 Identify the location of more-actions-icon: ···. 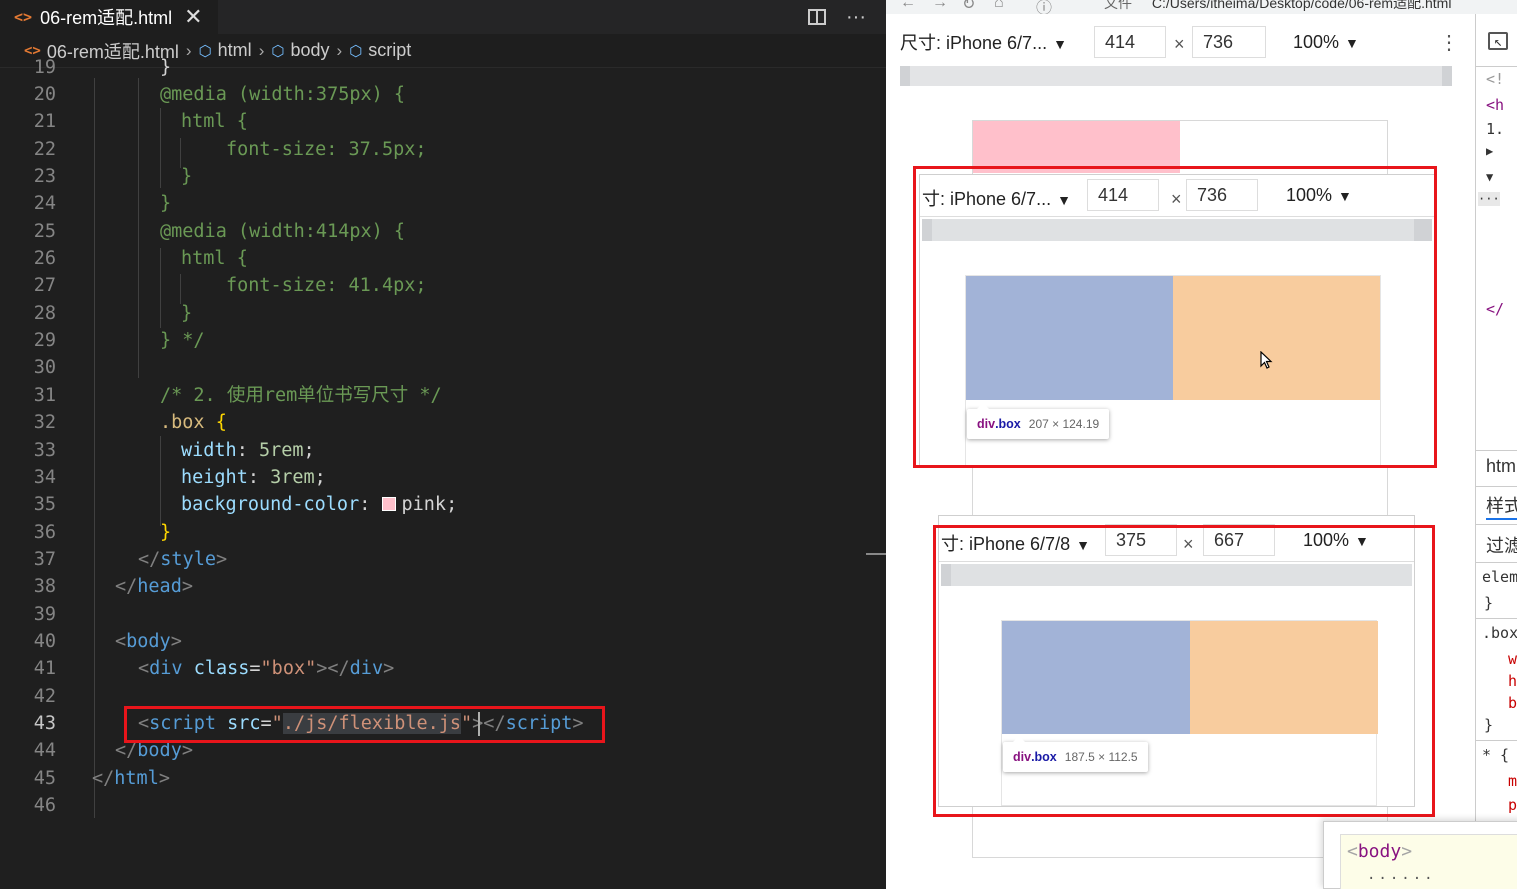
(856, 17).